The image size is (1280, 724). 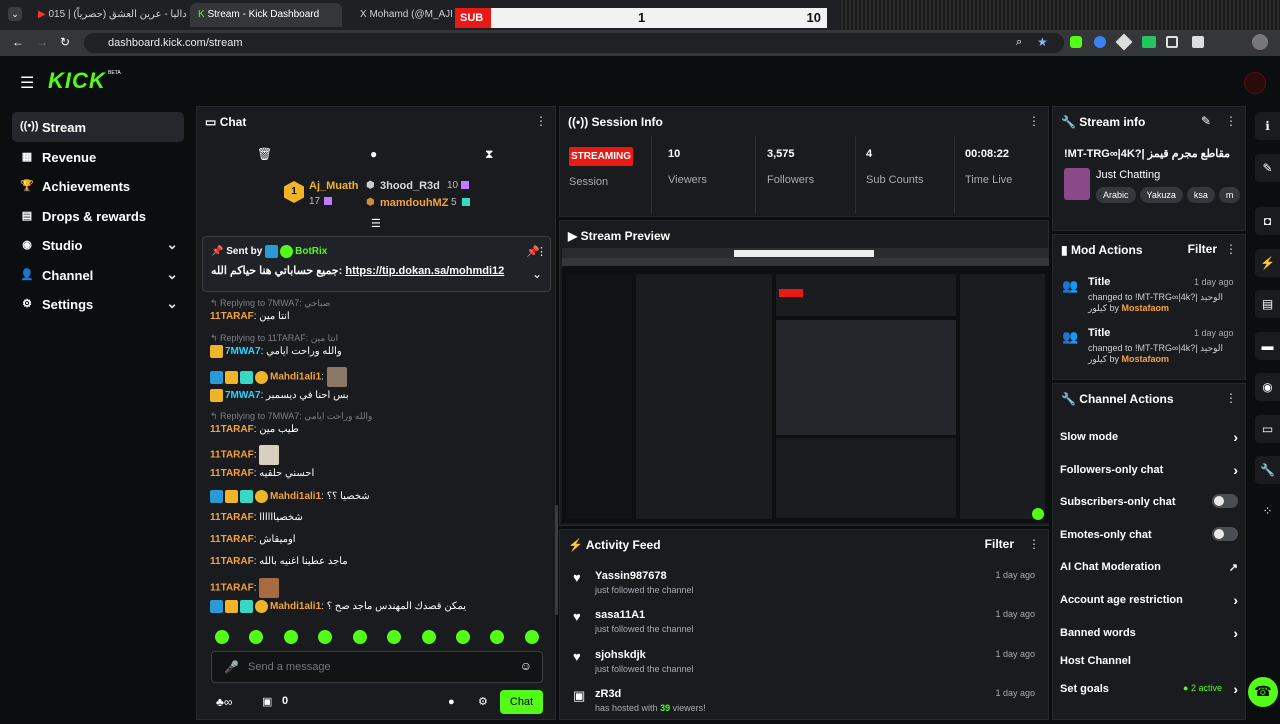 What do you see at coordinates (1149, 437) in the screenshot?
I see `slow-mode-row: Slow mode ›` at bounding box center [1149, 437].